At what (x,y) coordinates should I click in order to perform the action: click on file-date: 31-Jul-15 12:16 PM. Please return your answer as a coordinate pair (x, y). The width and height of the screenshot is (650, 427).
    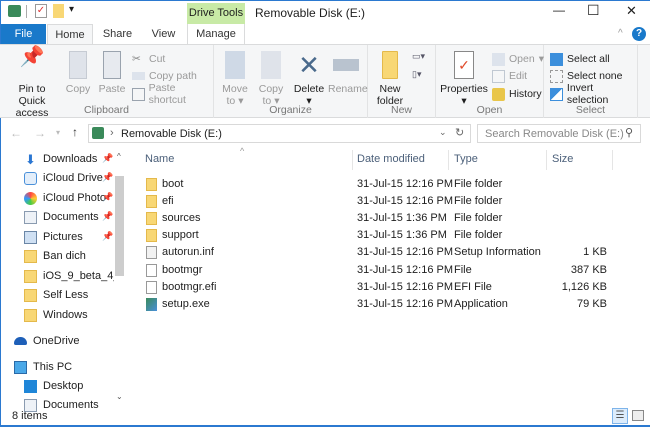
    Looking at the image, I should click on (405, 252).